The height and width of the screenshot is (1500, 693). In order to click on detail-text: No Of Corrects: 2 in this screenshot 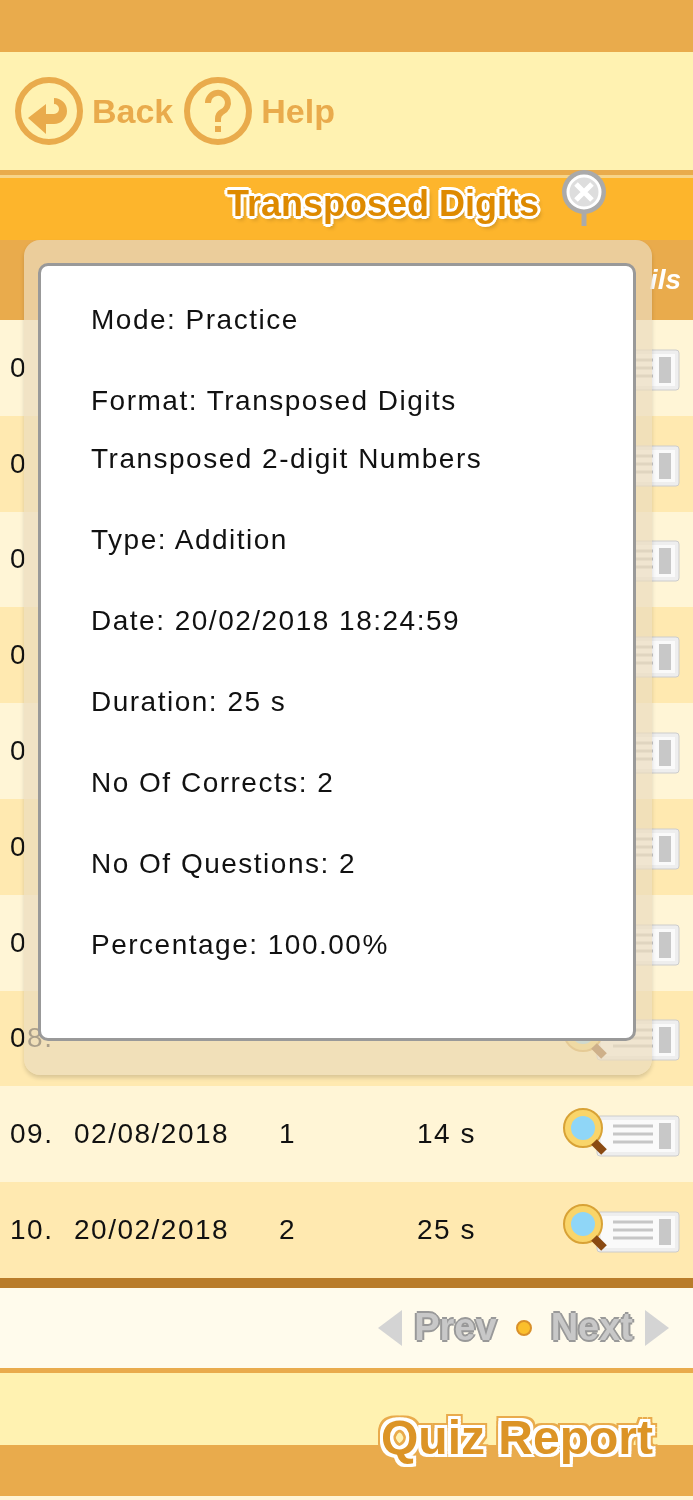, I will do `click(213, 783)`.